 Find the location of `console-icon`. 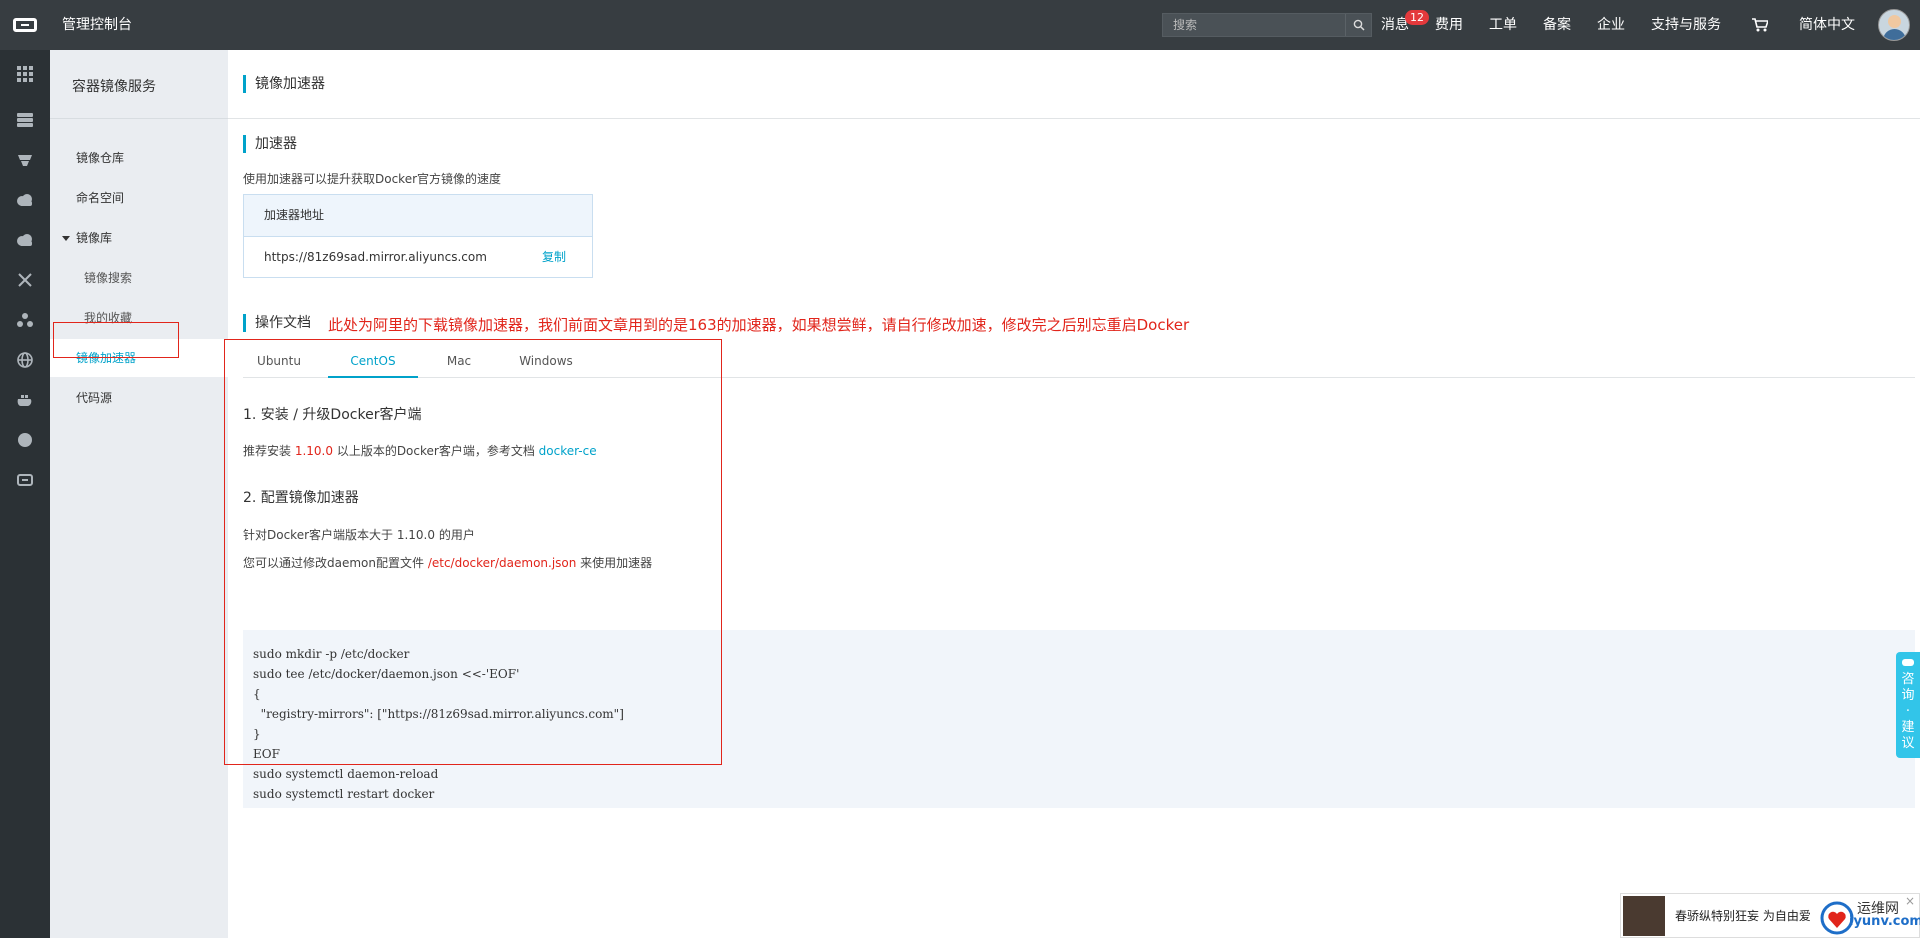

console-icon is located at coordinates (25, 480).